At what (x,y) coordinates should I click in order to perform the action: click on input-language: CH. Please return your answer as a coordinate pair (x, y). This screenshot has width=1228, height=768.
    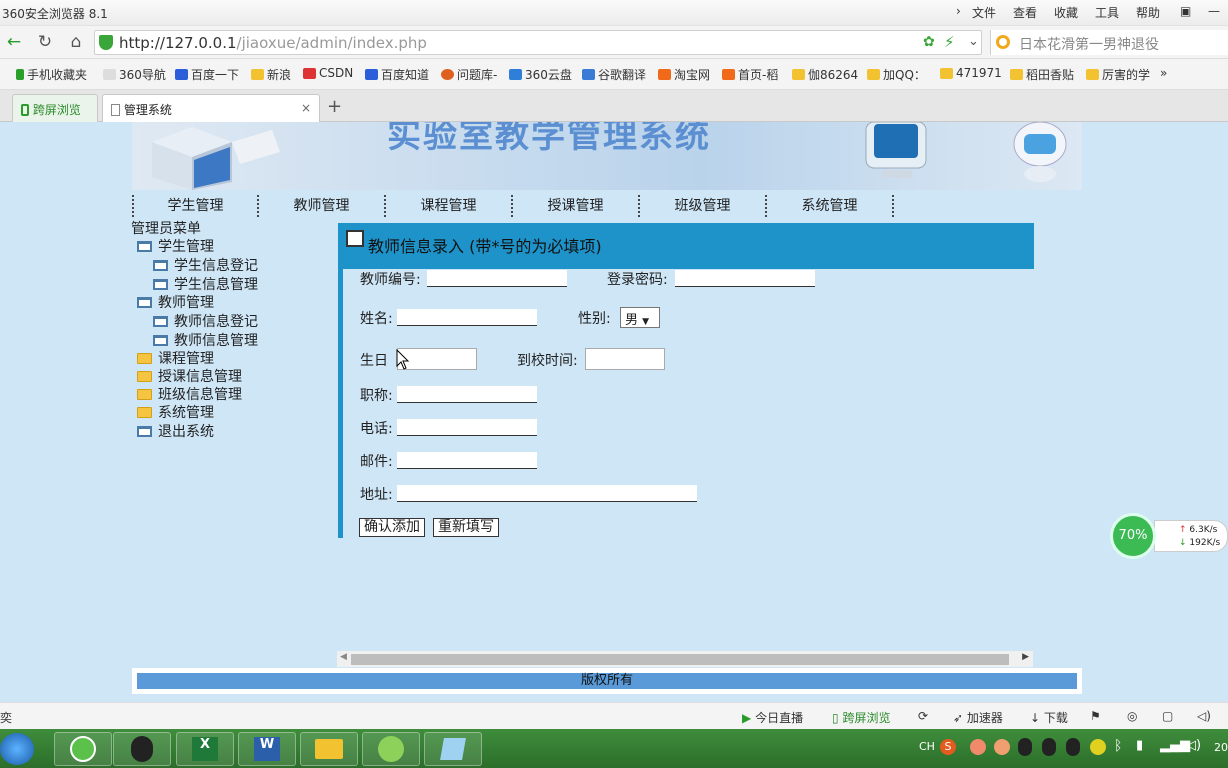
    Looking at the image, I should click on (927, 746).